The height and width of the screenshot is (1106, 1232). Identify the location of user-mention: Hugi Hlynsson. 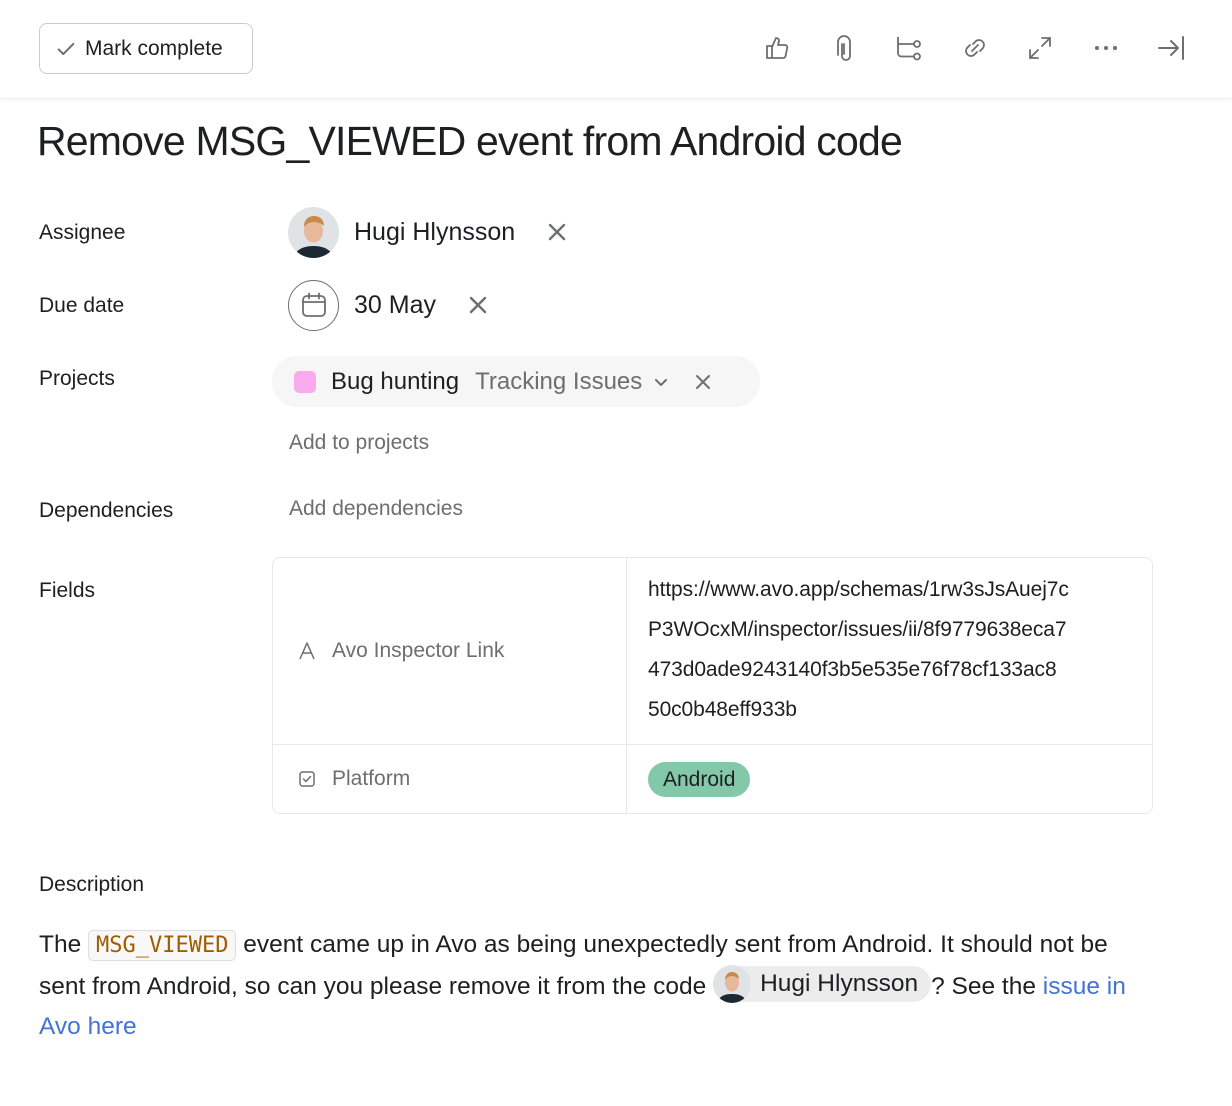
(822, 984).